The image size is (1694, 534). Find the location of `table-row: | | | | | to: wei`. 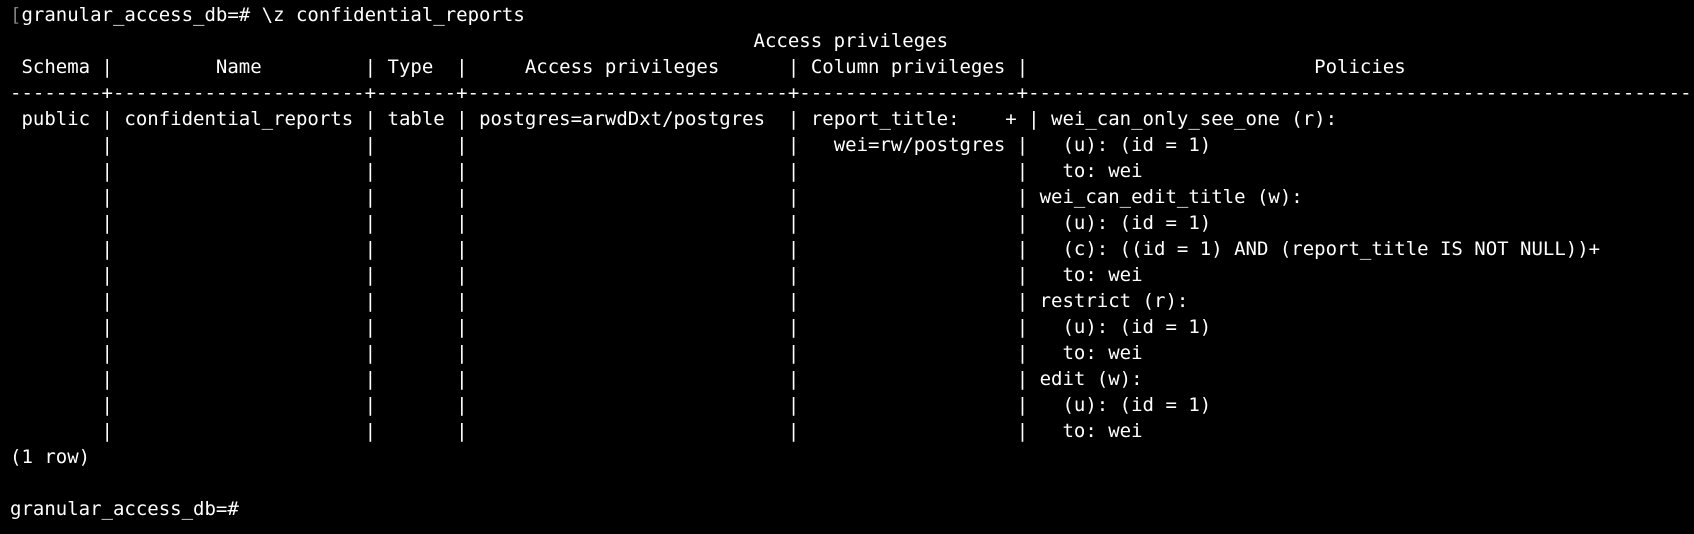

table-row: | | | | | to: wei is located at coordinates (852, 431).